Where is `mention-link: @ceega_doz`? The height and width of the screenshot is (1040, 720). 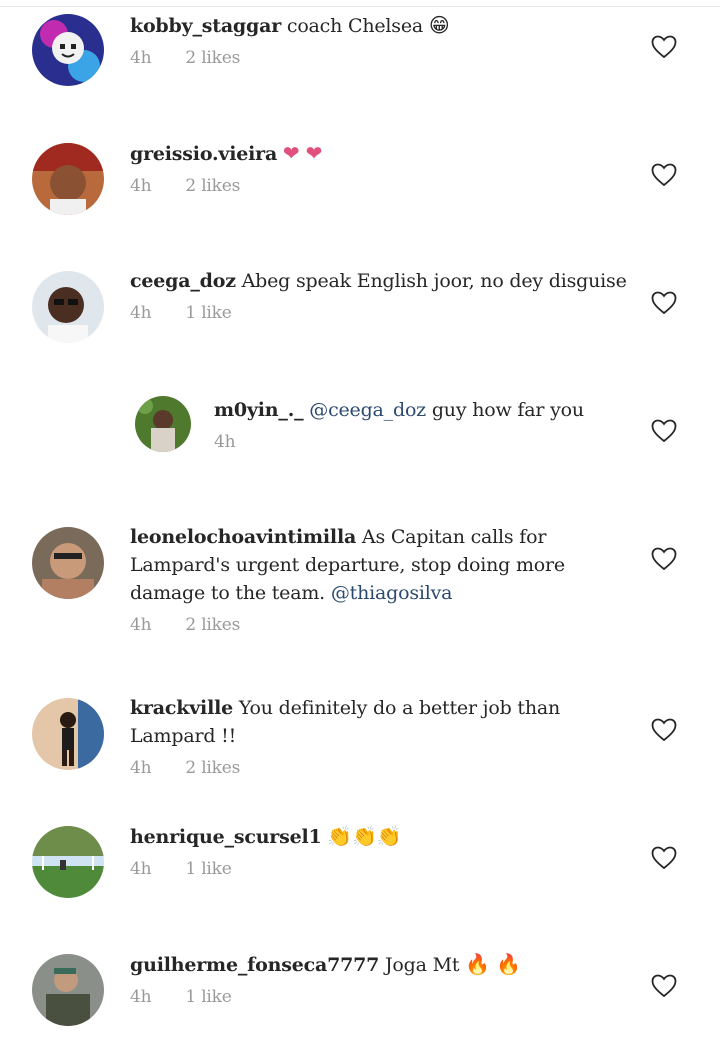
mention-link: @ceega_doz is located at coordinates (367, 410).